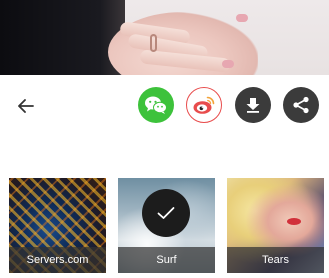  Describe the element at coordinates (57, 225) in the screenshot. I see `filter-item-servers-com: Servers.com` at that location.